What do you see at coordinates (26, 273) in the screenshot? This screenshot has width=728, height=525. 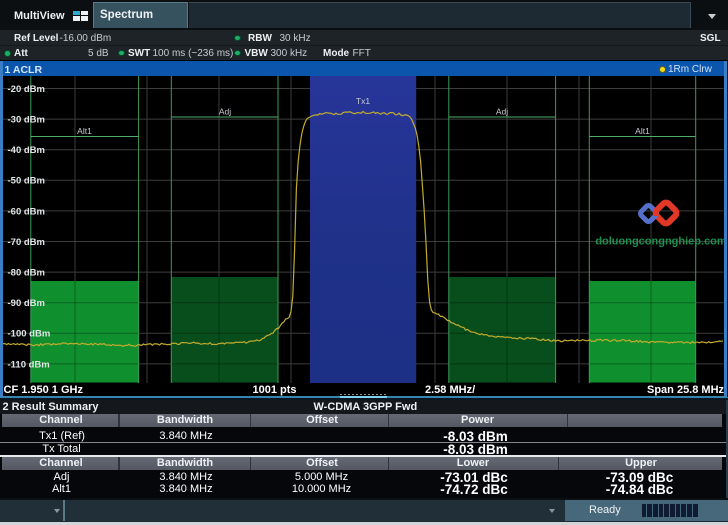 I see `svg-text: -80 dBm` at bounding box center [26, 273].